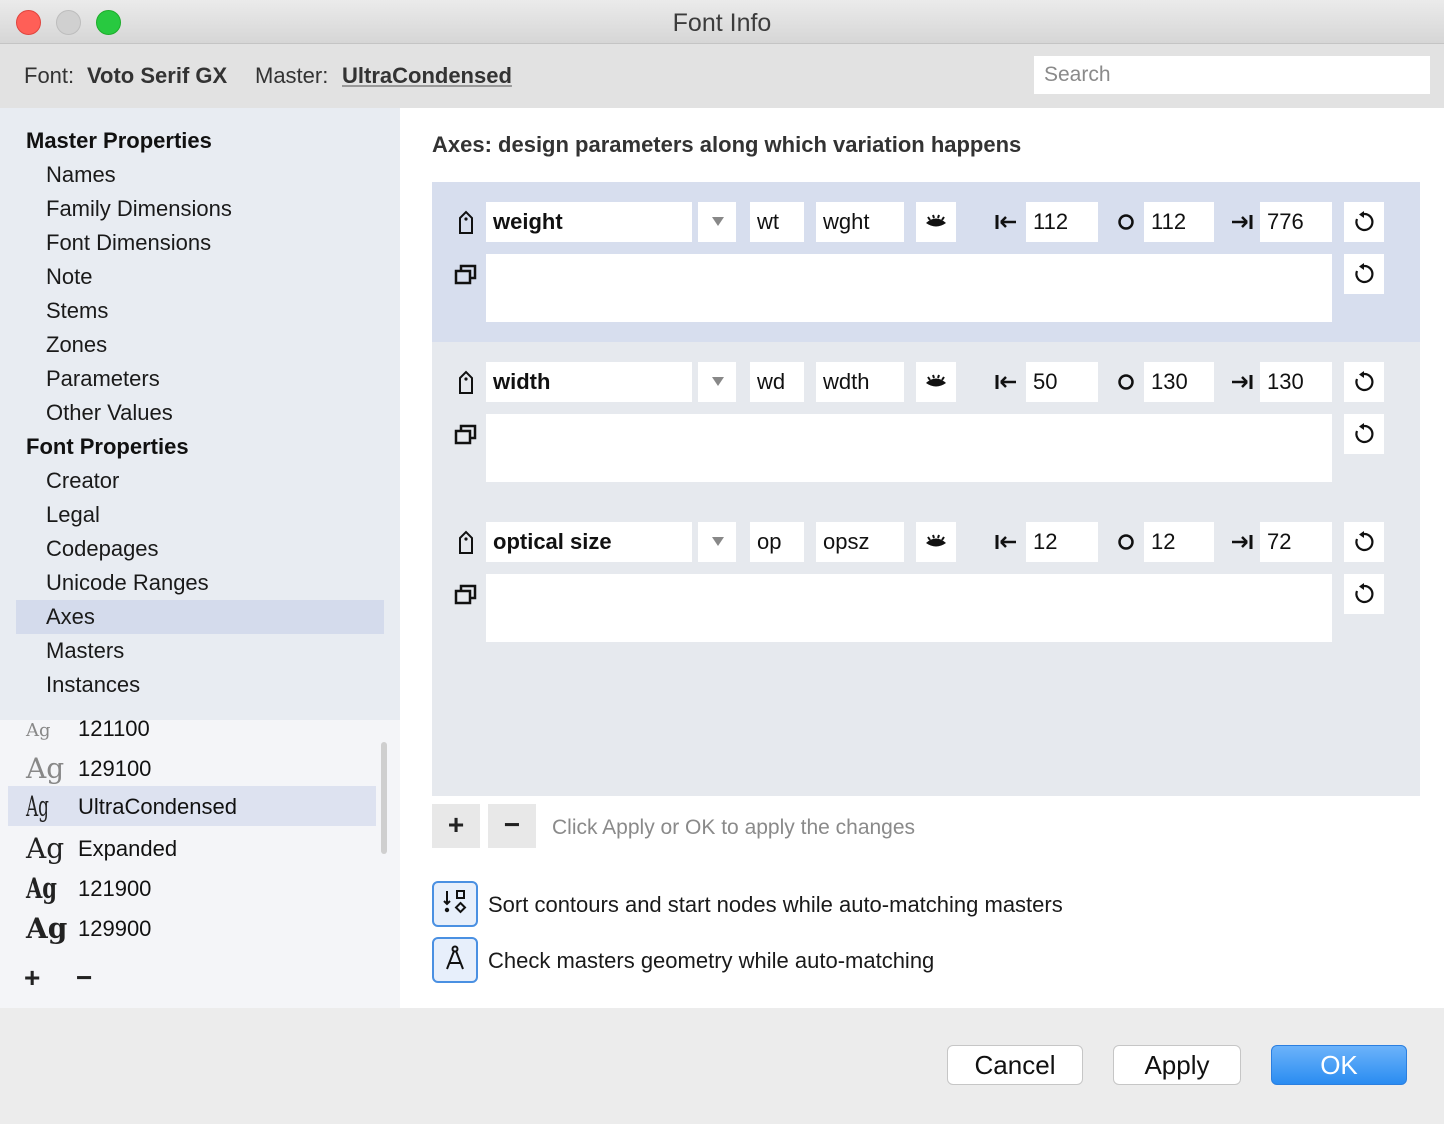  I want to click on master-row: Ag 121900, so click(192, 888).